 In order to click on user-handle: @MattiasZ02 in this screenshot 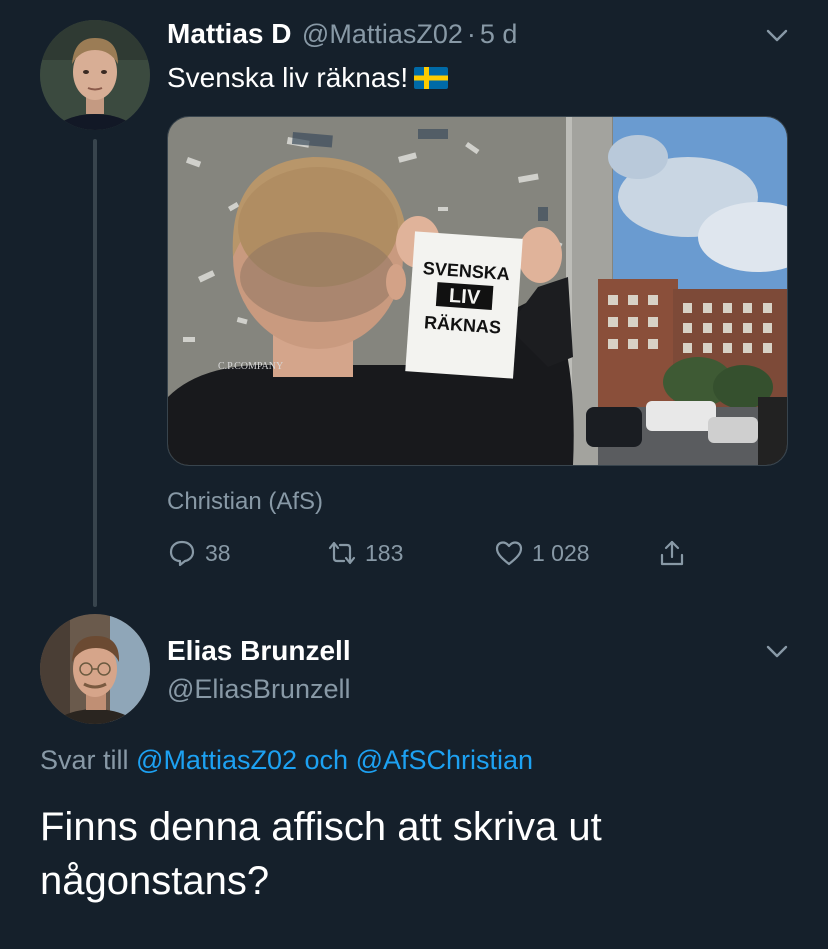, I will do `click(382, 34)`.